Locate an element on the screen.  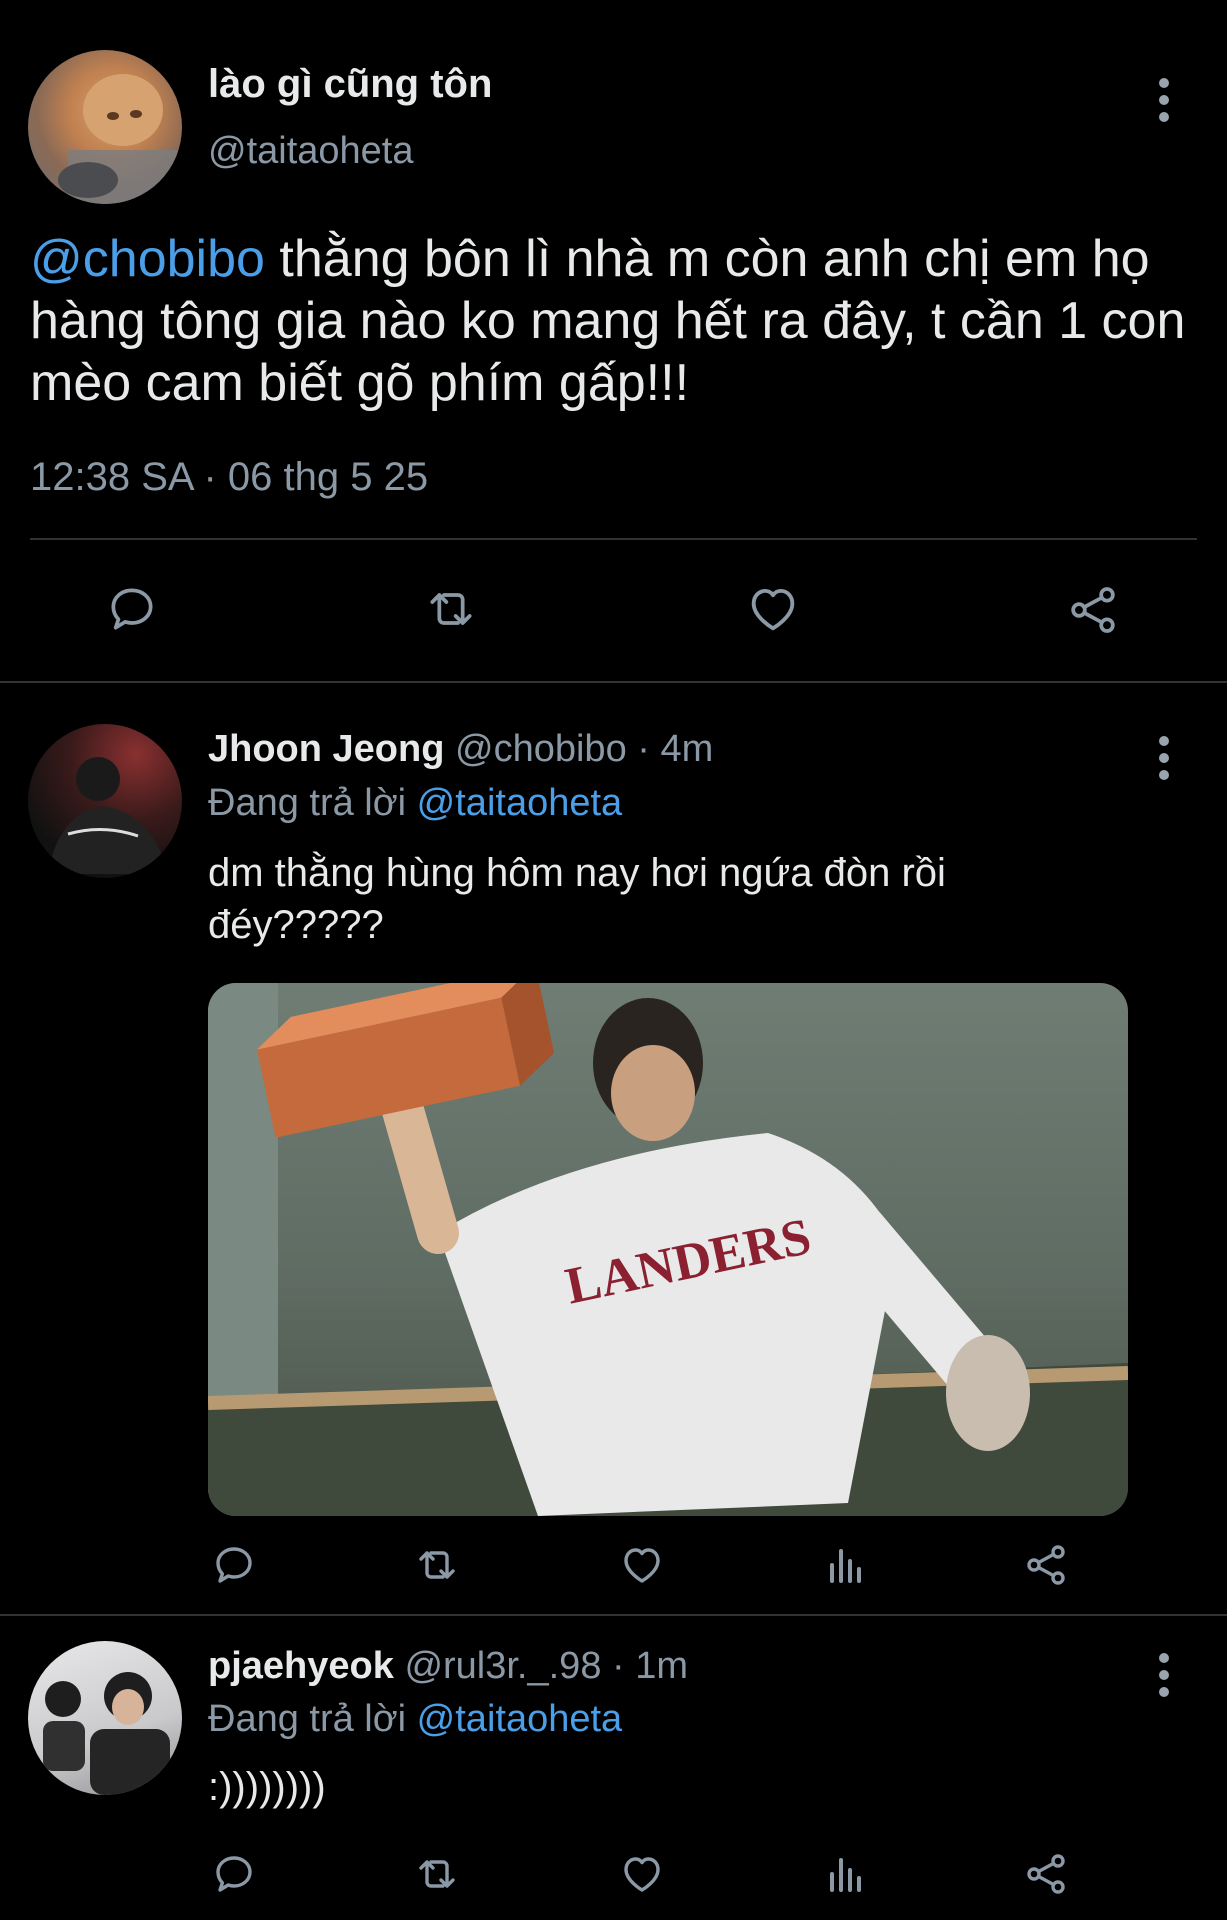
people-avatar-image is located at coordinates (106, 1733).